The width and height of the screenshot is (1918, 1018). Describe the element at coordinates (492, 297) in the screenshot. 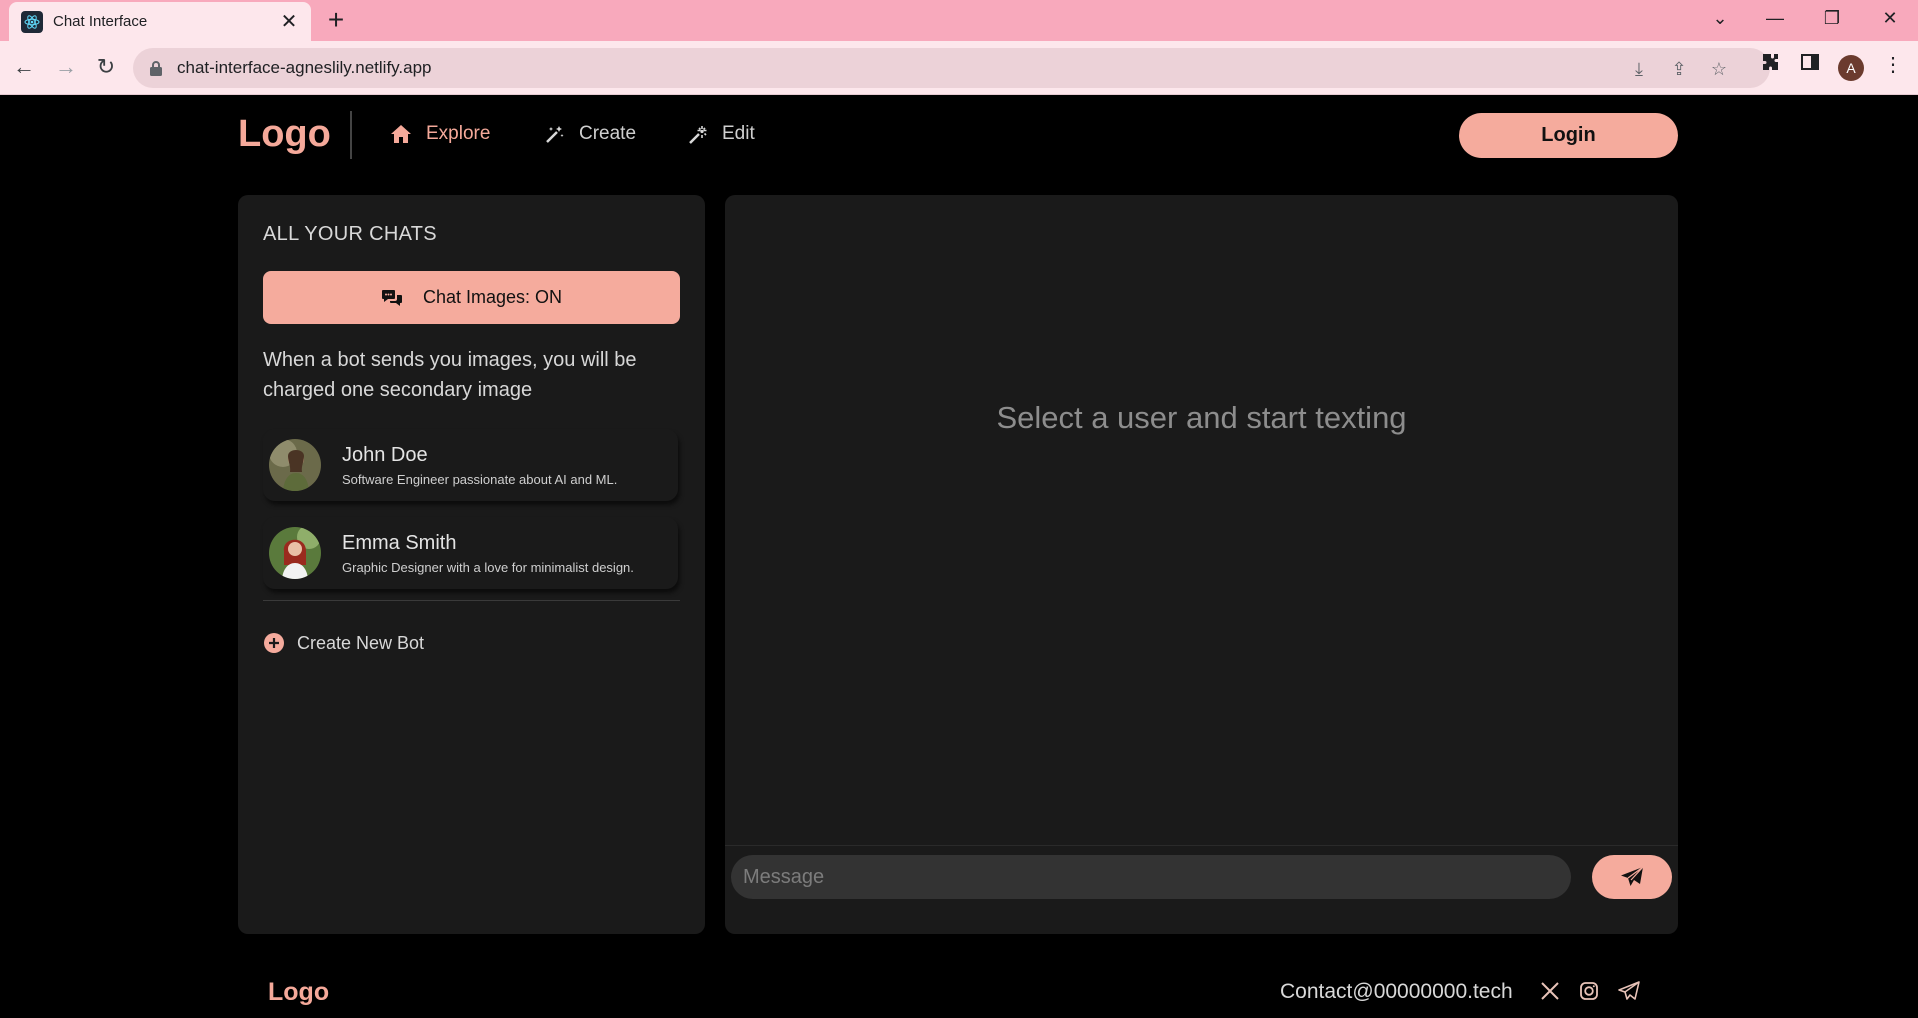

I see `chat-images-toggle-label: Chat Images: ON` at that location.